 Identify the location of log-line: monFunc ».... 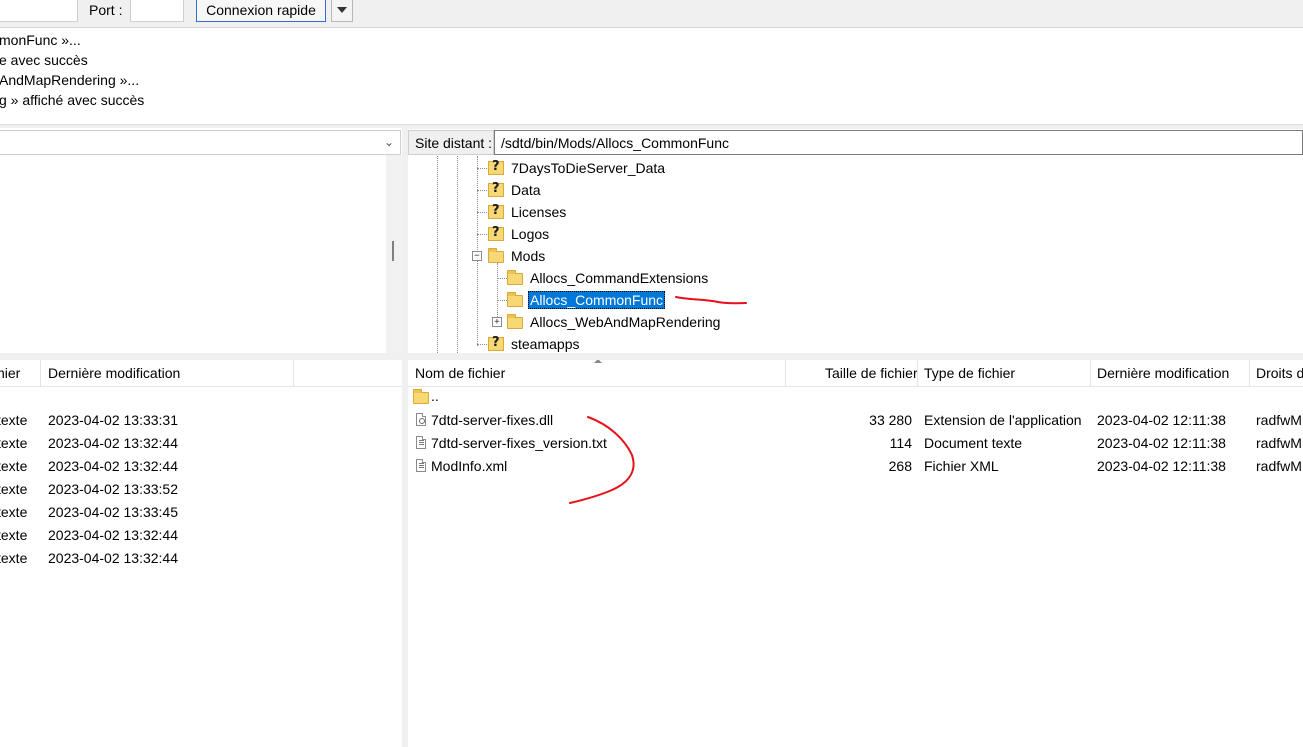
(40, 40).